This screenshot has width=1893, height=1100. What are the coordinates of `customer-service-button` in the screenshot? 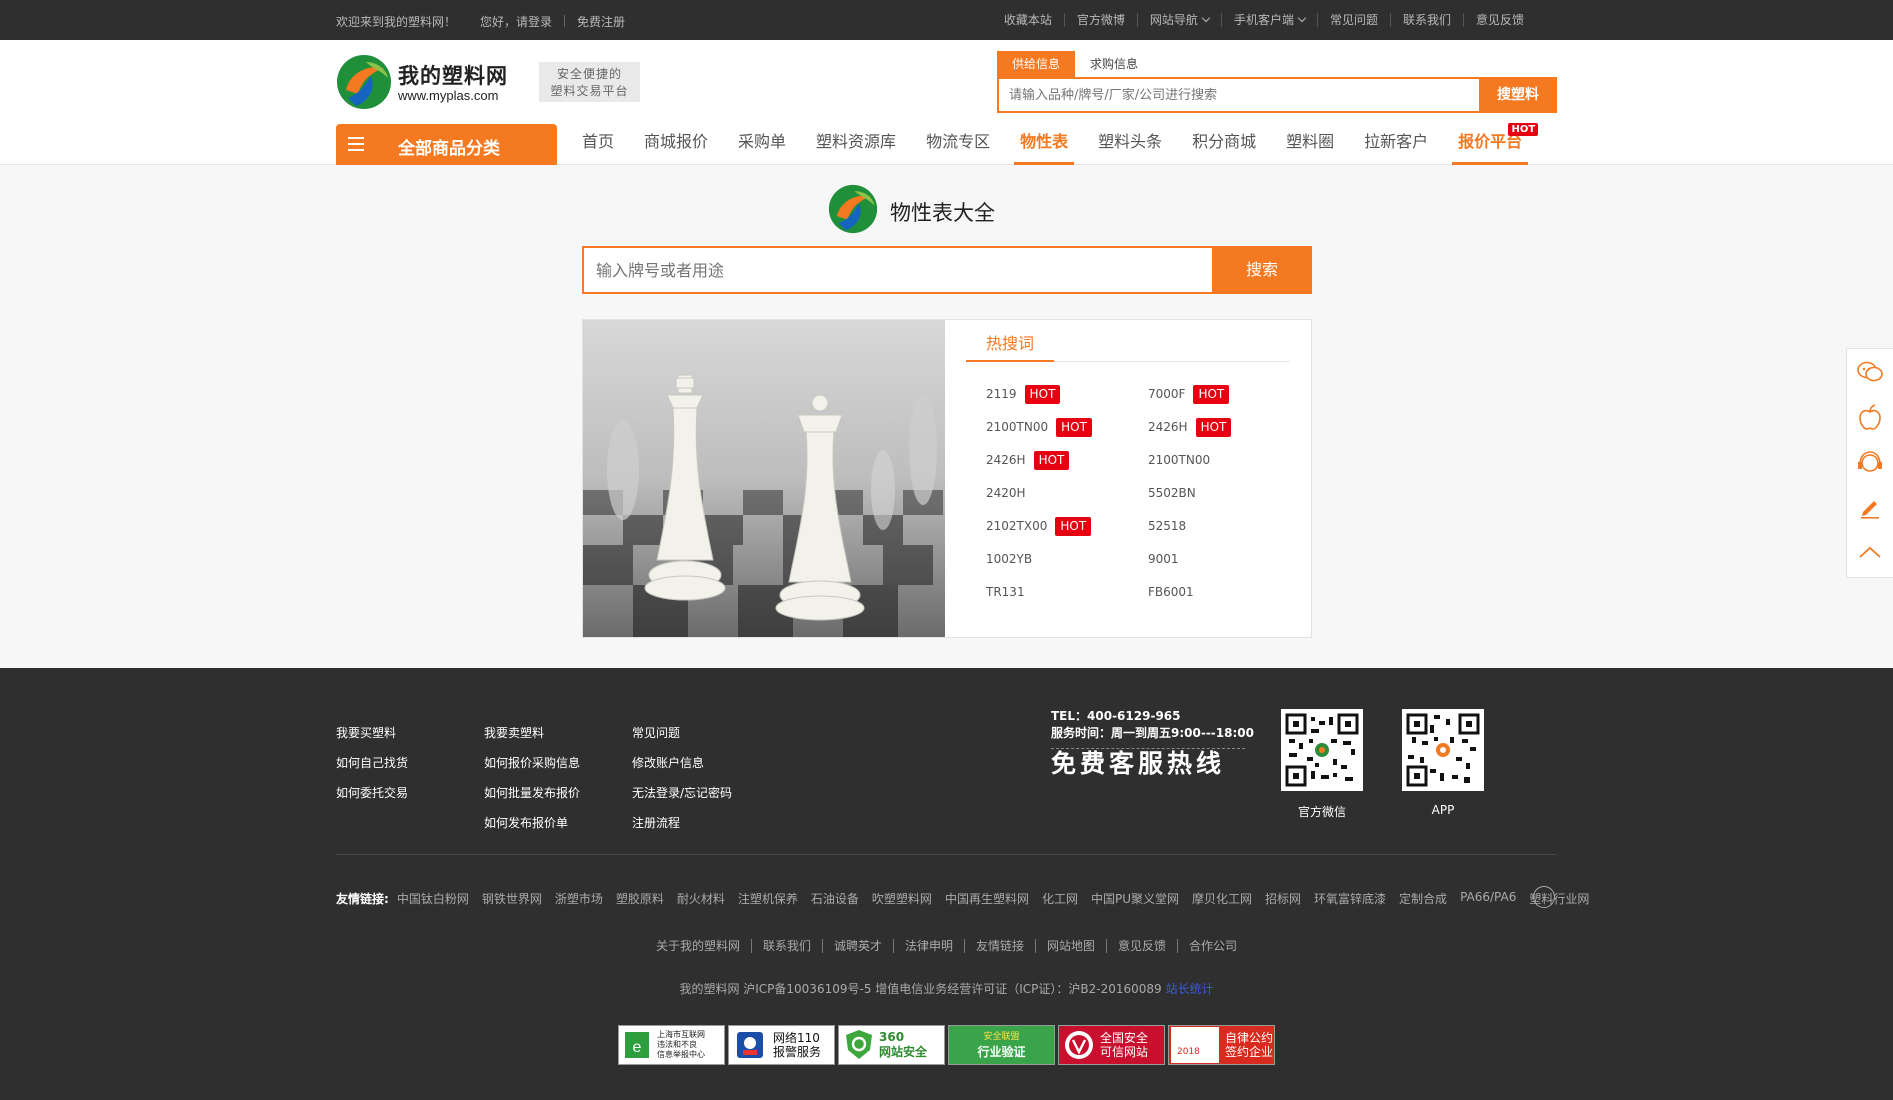 It's located at (1870, 461).